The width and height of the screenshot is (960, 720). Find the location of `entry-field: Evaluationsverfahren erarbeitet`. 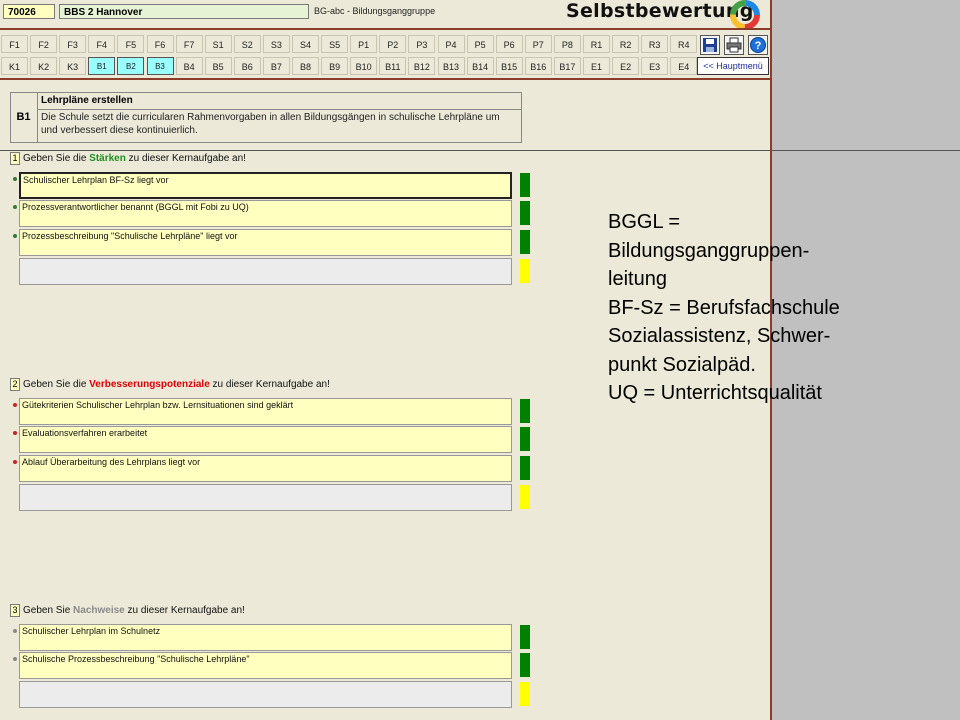

entry-field: Evaluationsverfahren erarbeitet is located at coordinates (265, 439).